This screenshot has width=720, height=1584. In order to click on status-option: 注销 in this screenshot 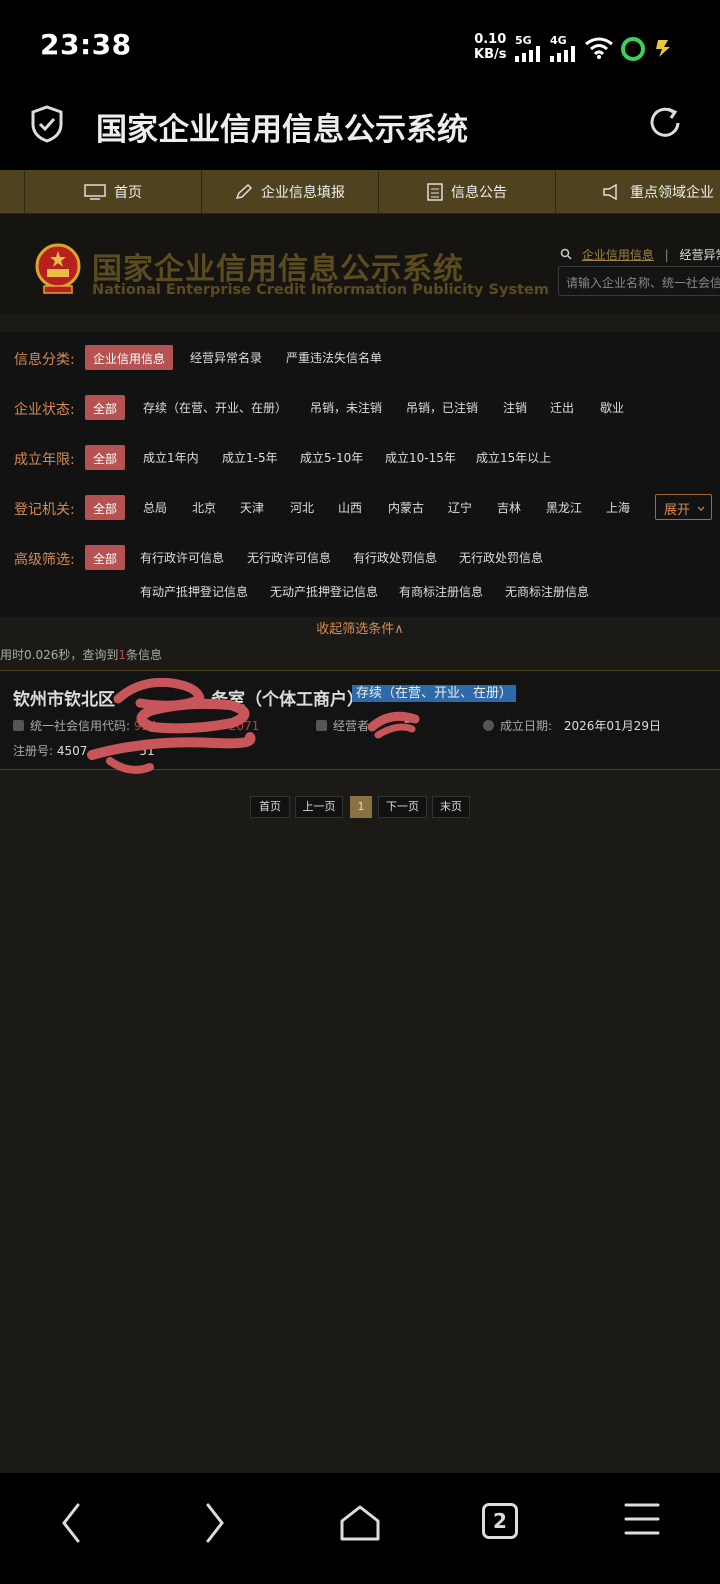, I will do `click(515, 407)`.